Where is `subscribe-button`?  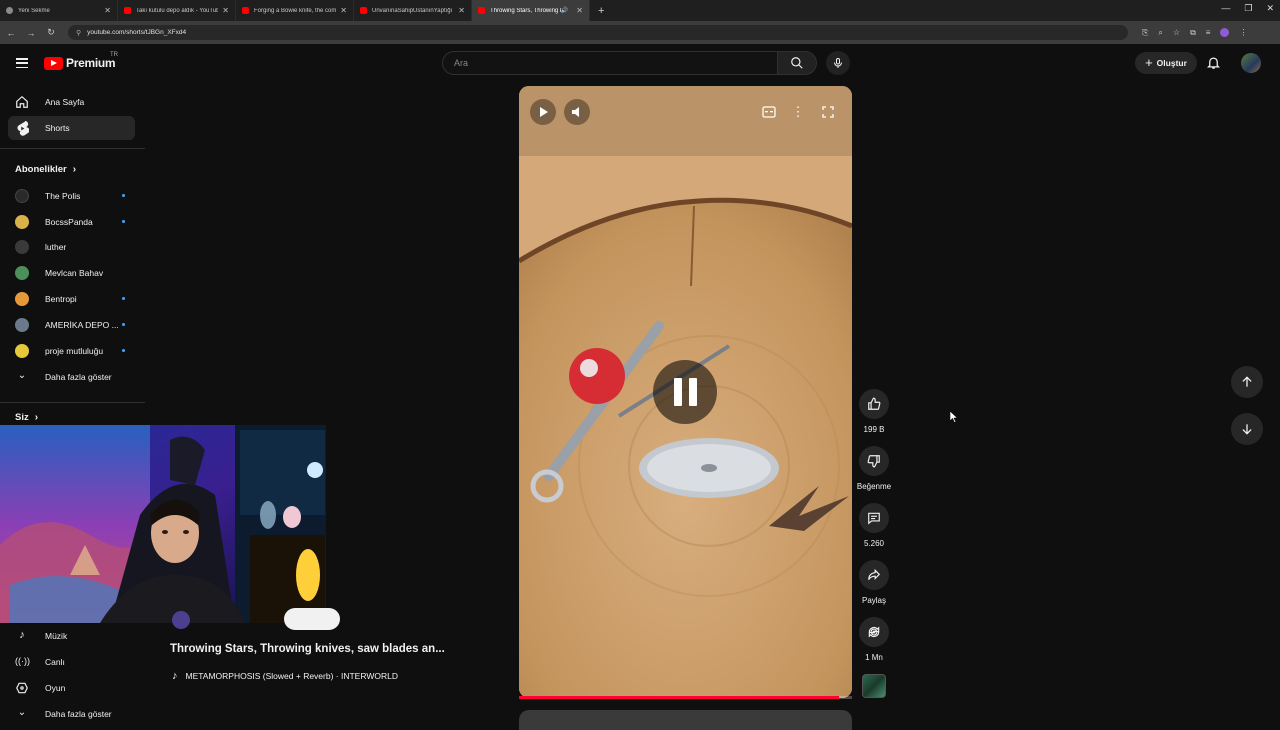 subscribe-button is located at coordinates (312, 619).